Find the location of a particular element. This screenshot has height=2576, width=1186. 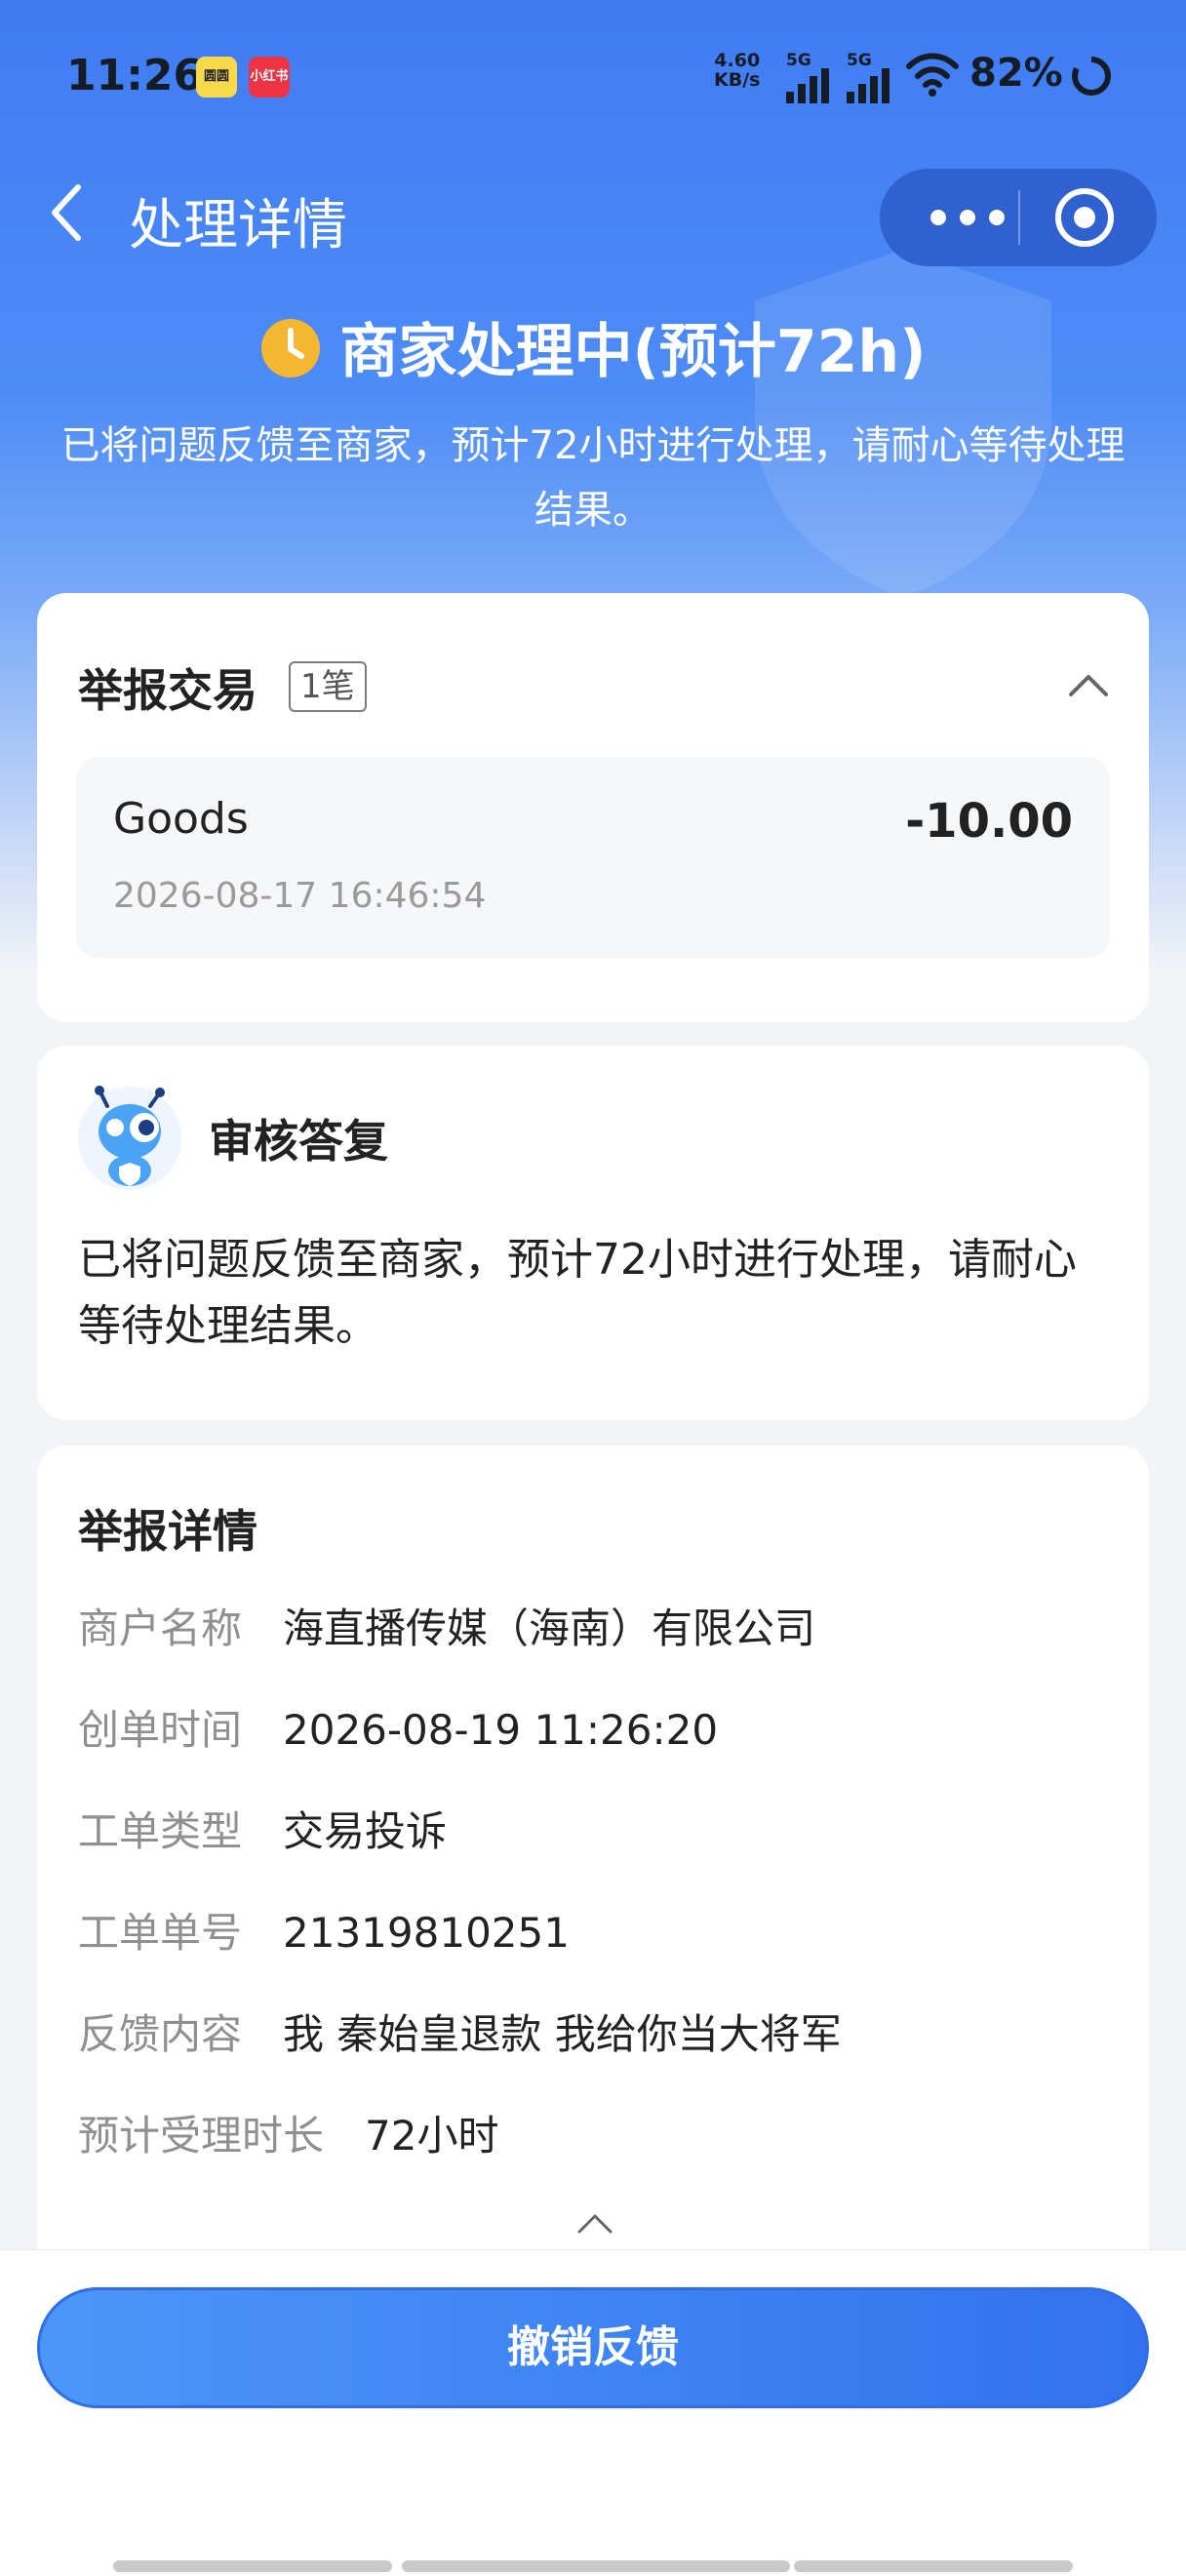

network-speed: 4.60 KB/s is located at coordinates (737, 70).